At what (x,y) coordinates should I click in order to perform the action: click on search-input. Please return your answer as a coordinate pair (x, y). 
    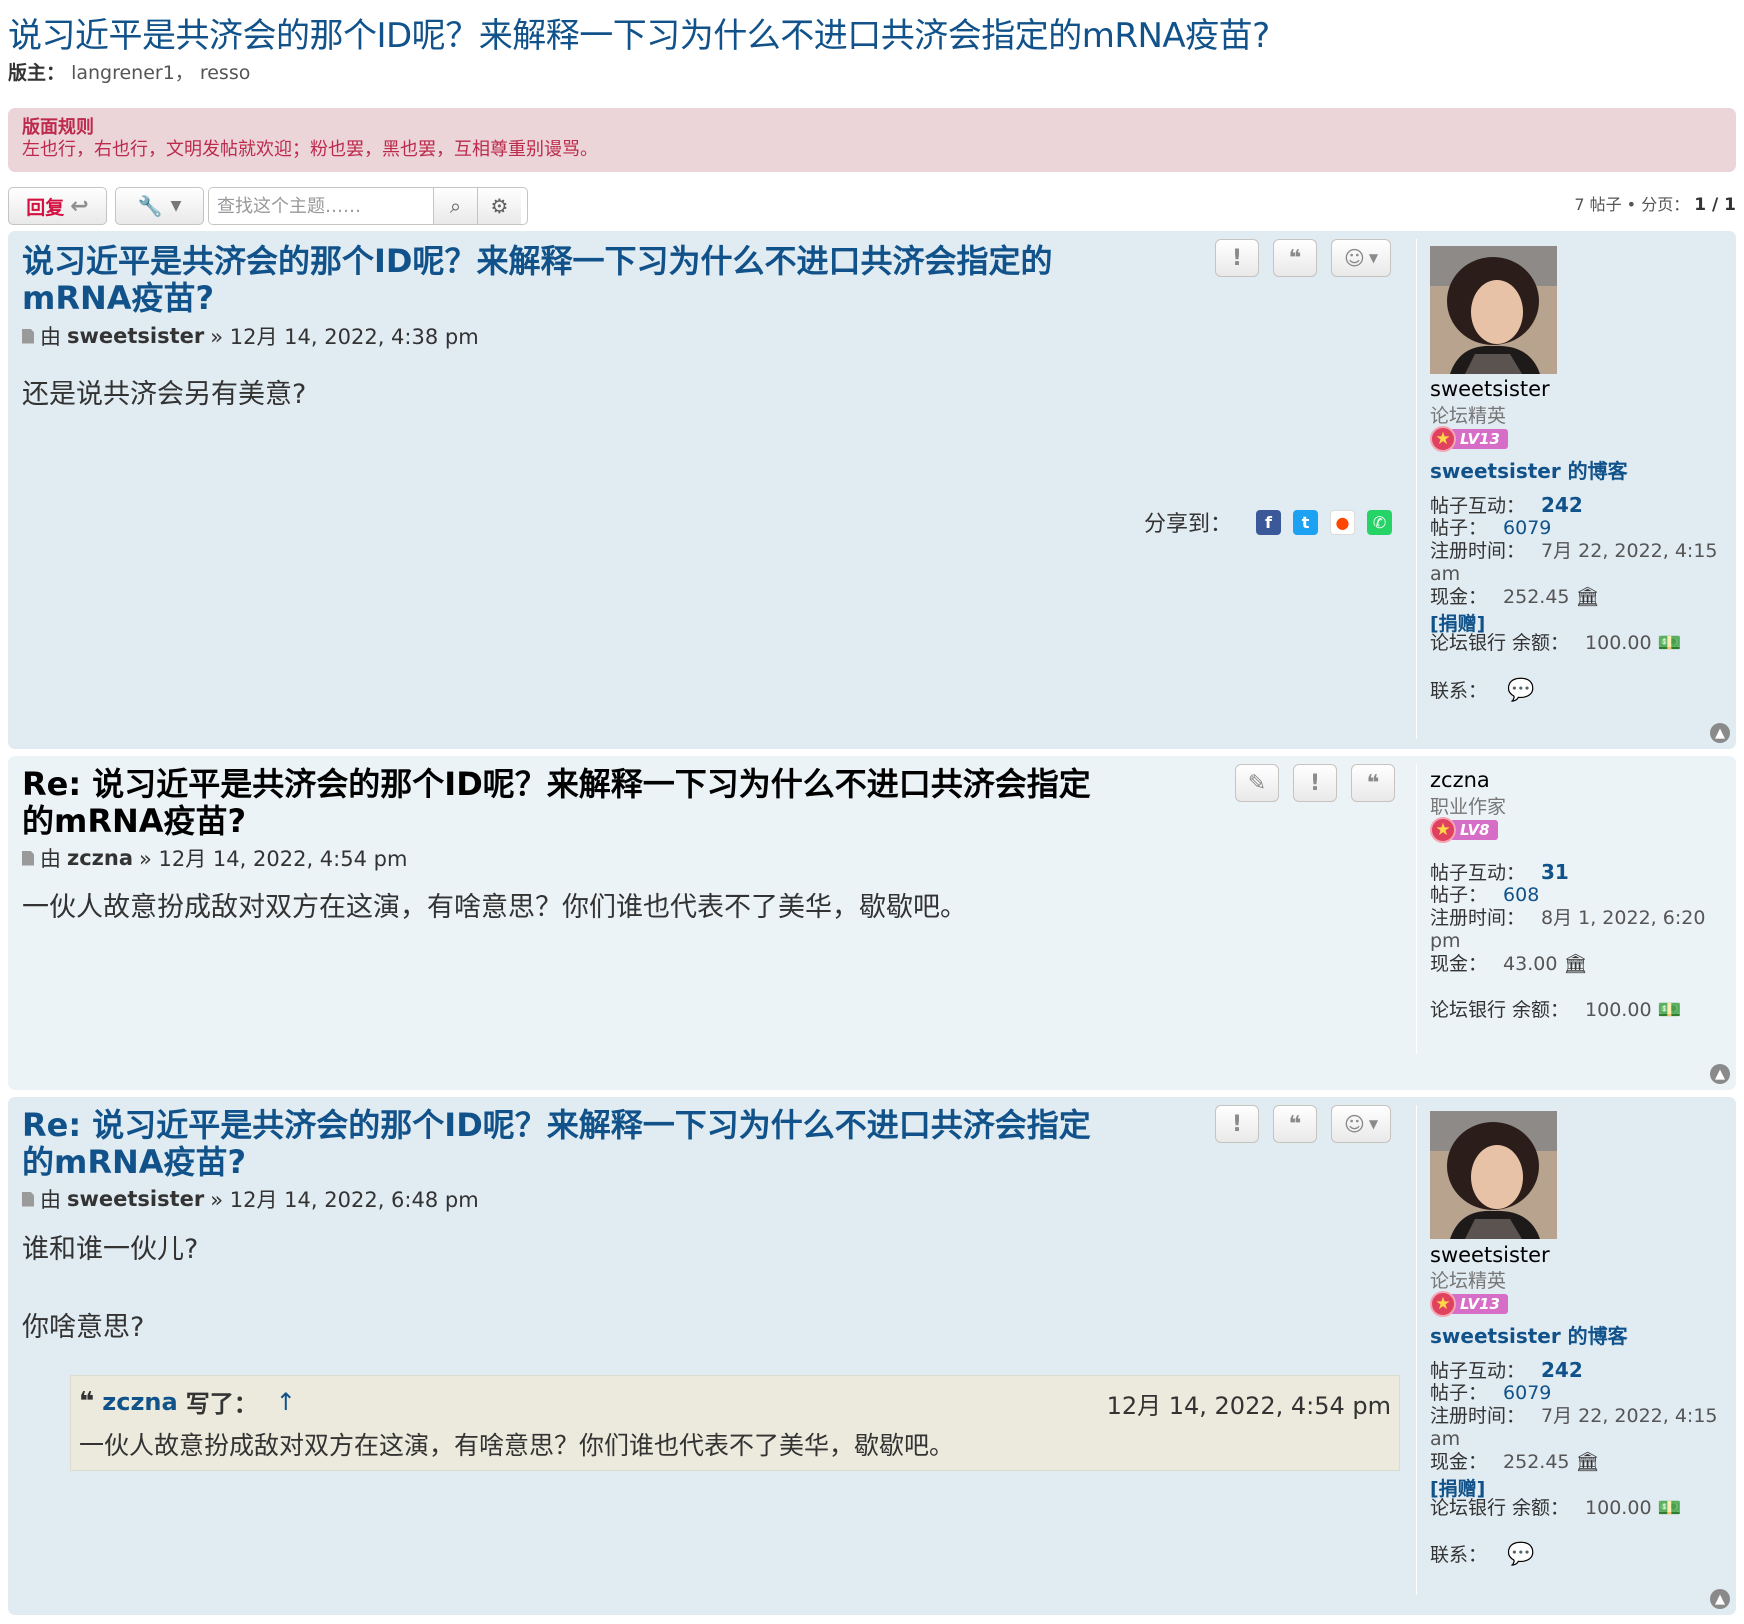
    Looking at the image, I should click on (321, 206).